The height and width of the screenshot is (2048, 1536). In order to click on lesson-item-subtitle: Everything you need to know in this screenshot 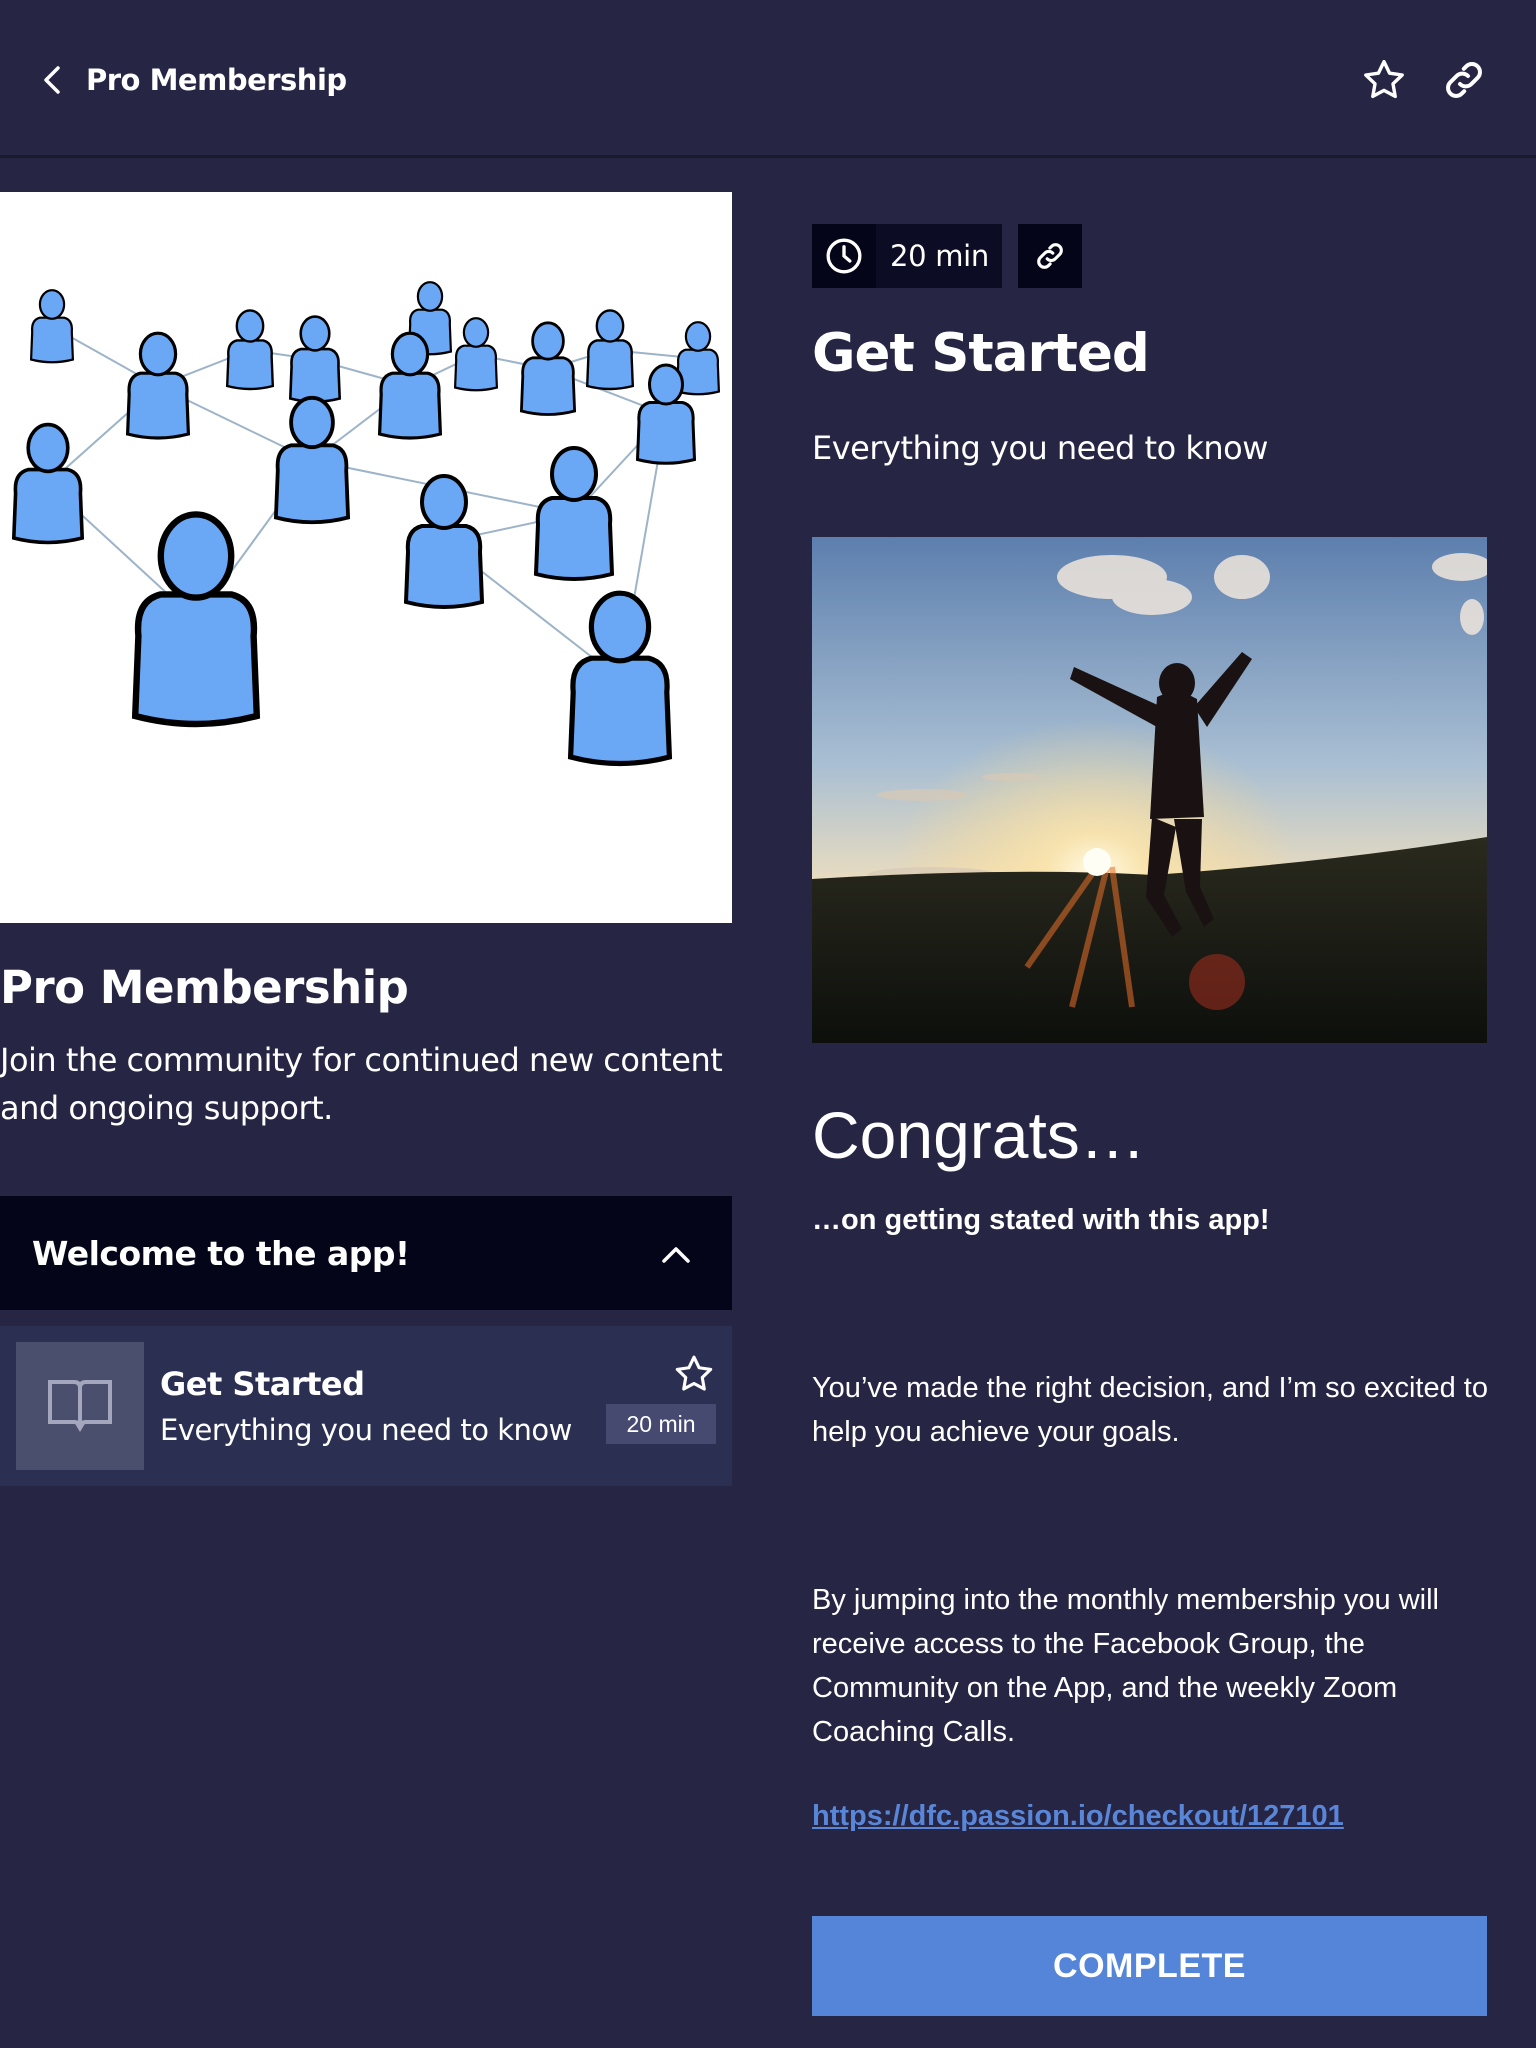, I will do `click(366, 1430)`.